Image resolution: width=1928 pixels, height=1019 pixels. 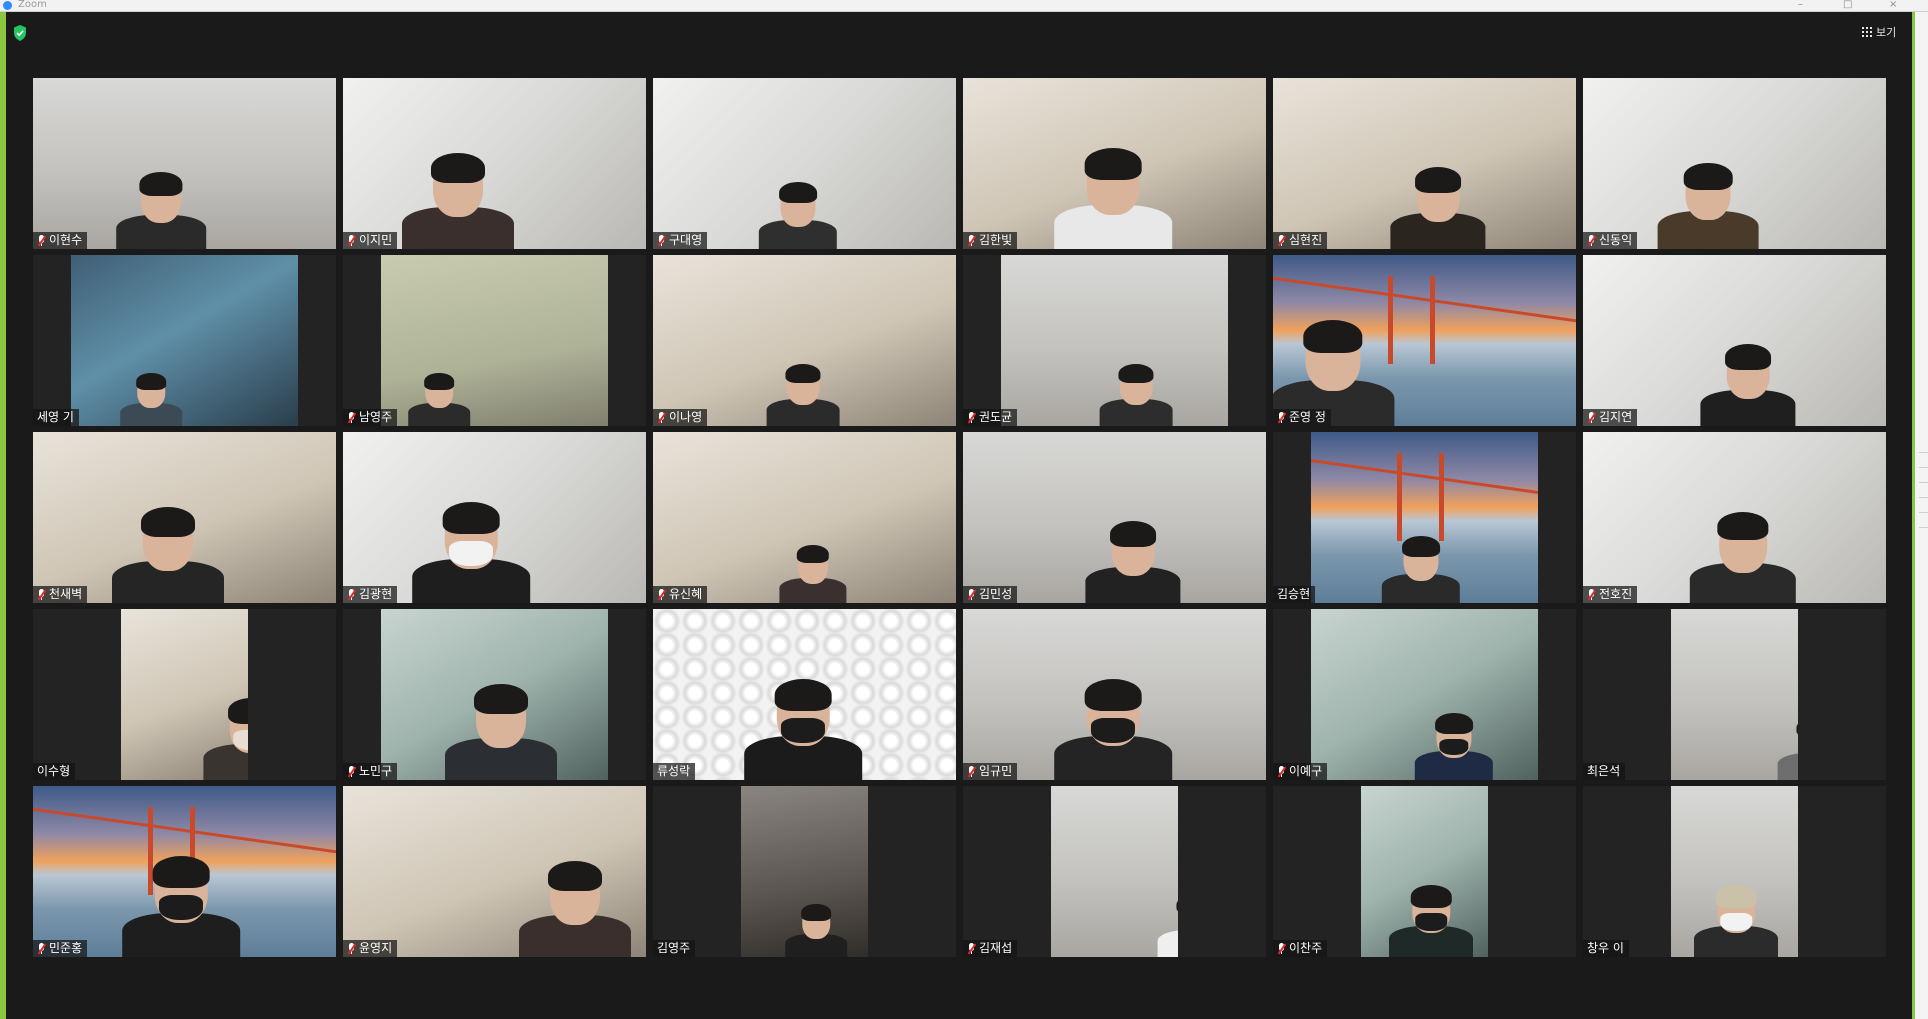 What do you see at coordinates (674, 948) in the screenshot?
I see `participant-name: 김영주` at bounding box center [674, 948].